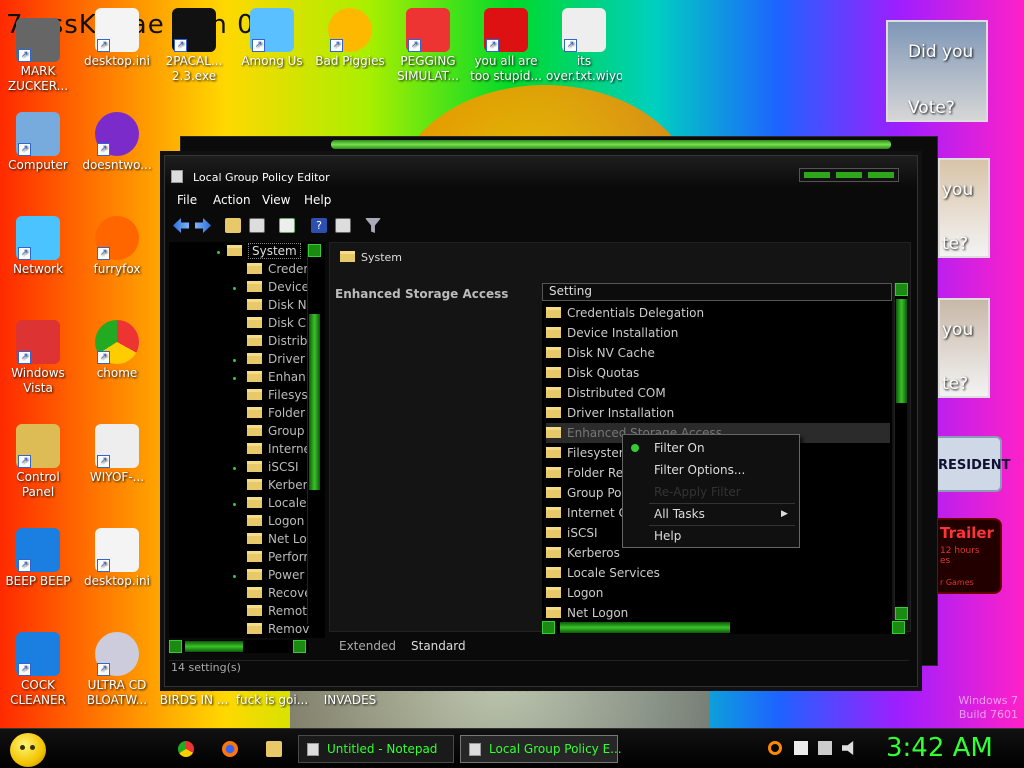 The image size is (1024, 768). Describe the element at coordinates (273, 469) in the screenshot. I see `tree-item: iSCSI` at that location.